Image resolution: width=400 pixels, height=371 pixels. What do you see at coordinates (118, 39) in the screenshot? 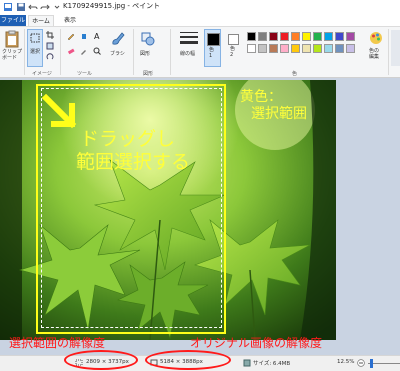
I see `brush-icon` at bounding box center [118, 39].